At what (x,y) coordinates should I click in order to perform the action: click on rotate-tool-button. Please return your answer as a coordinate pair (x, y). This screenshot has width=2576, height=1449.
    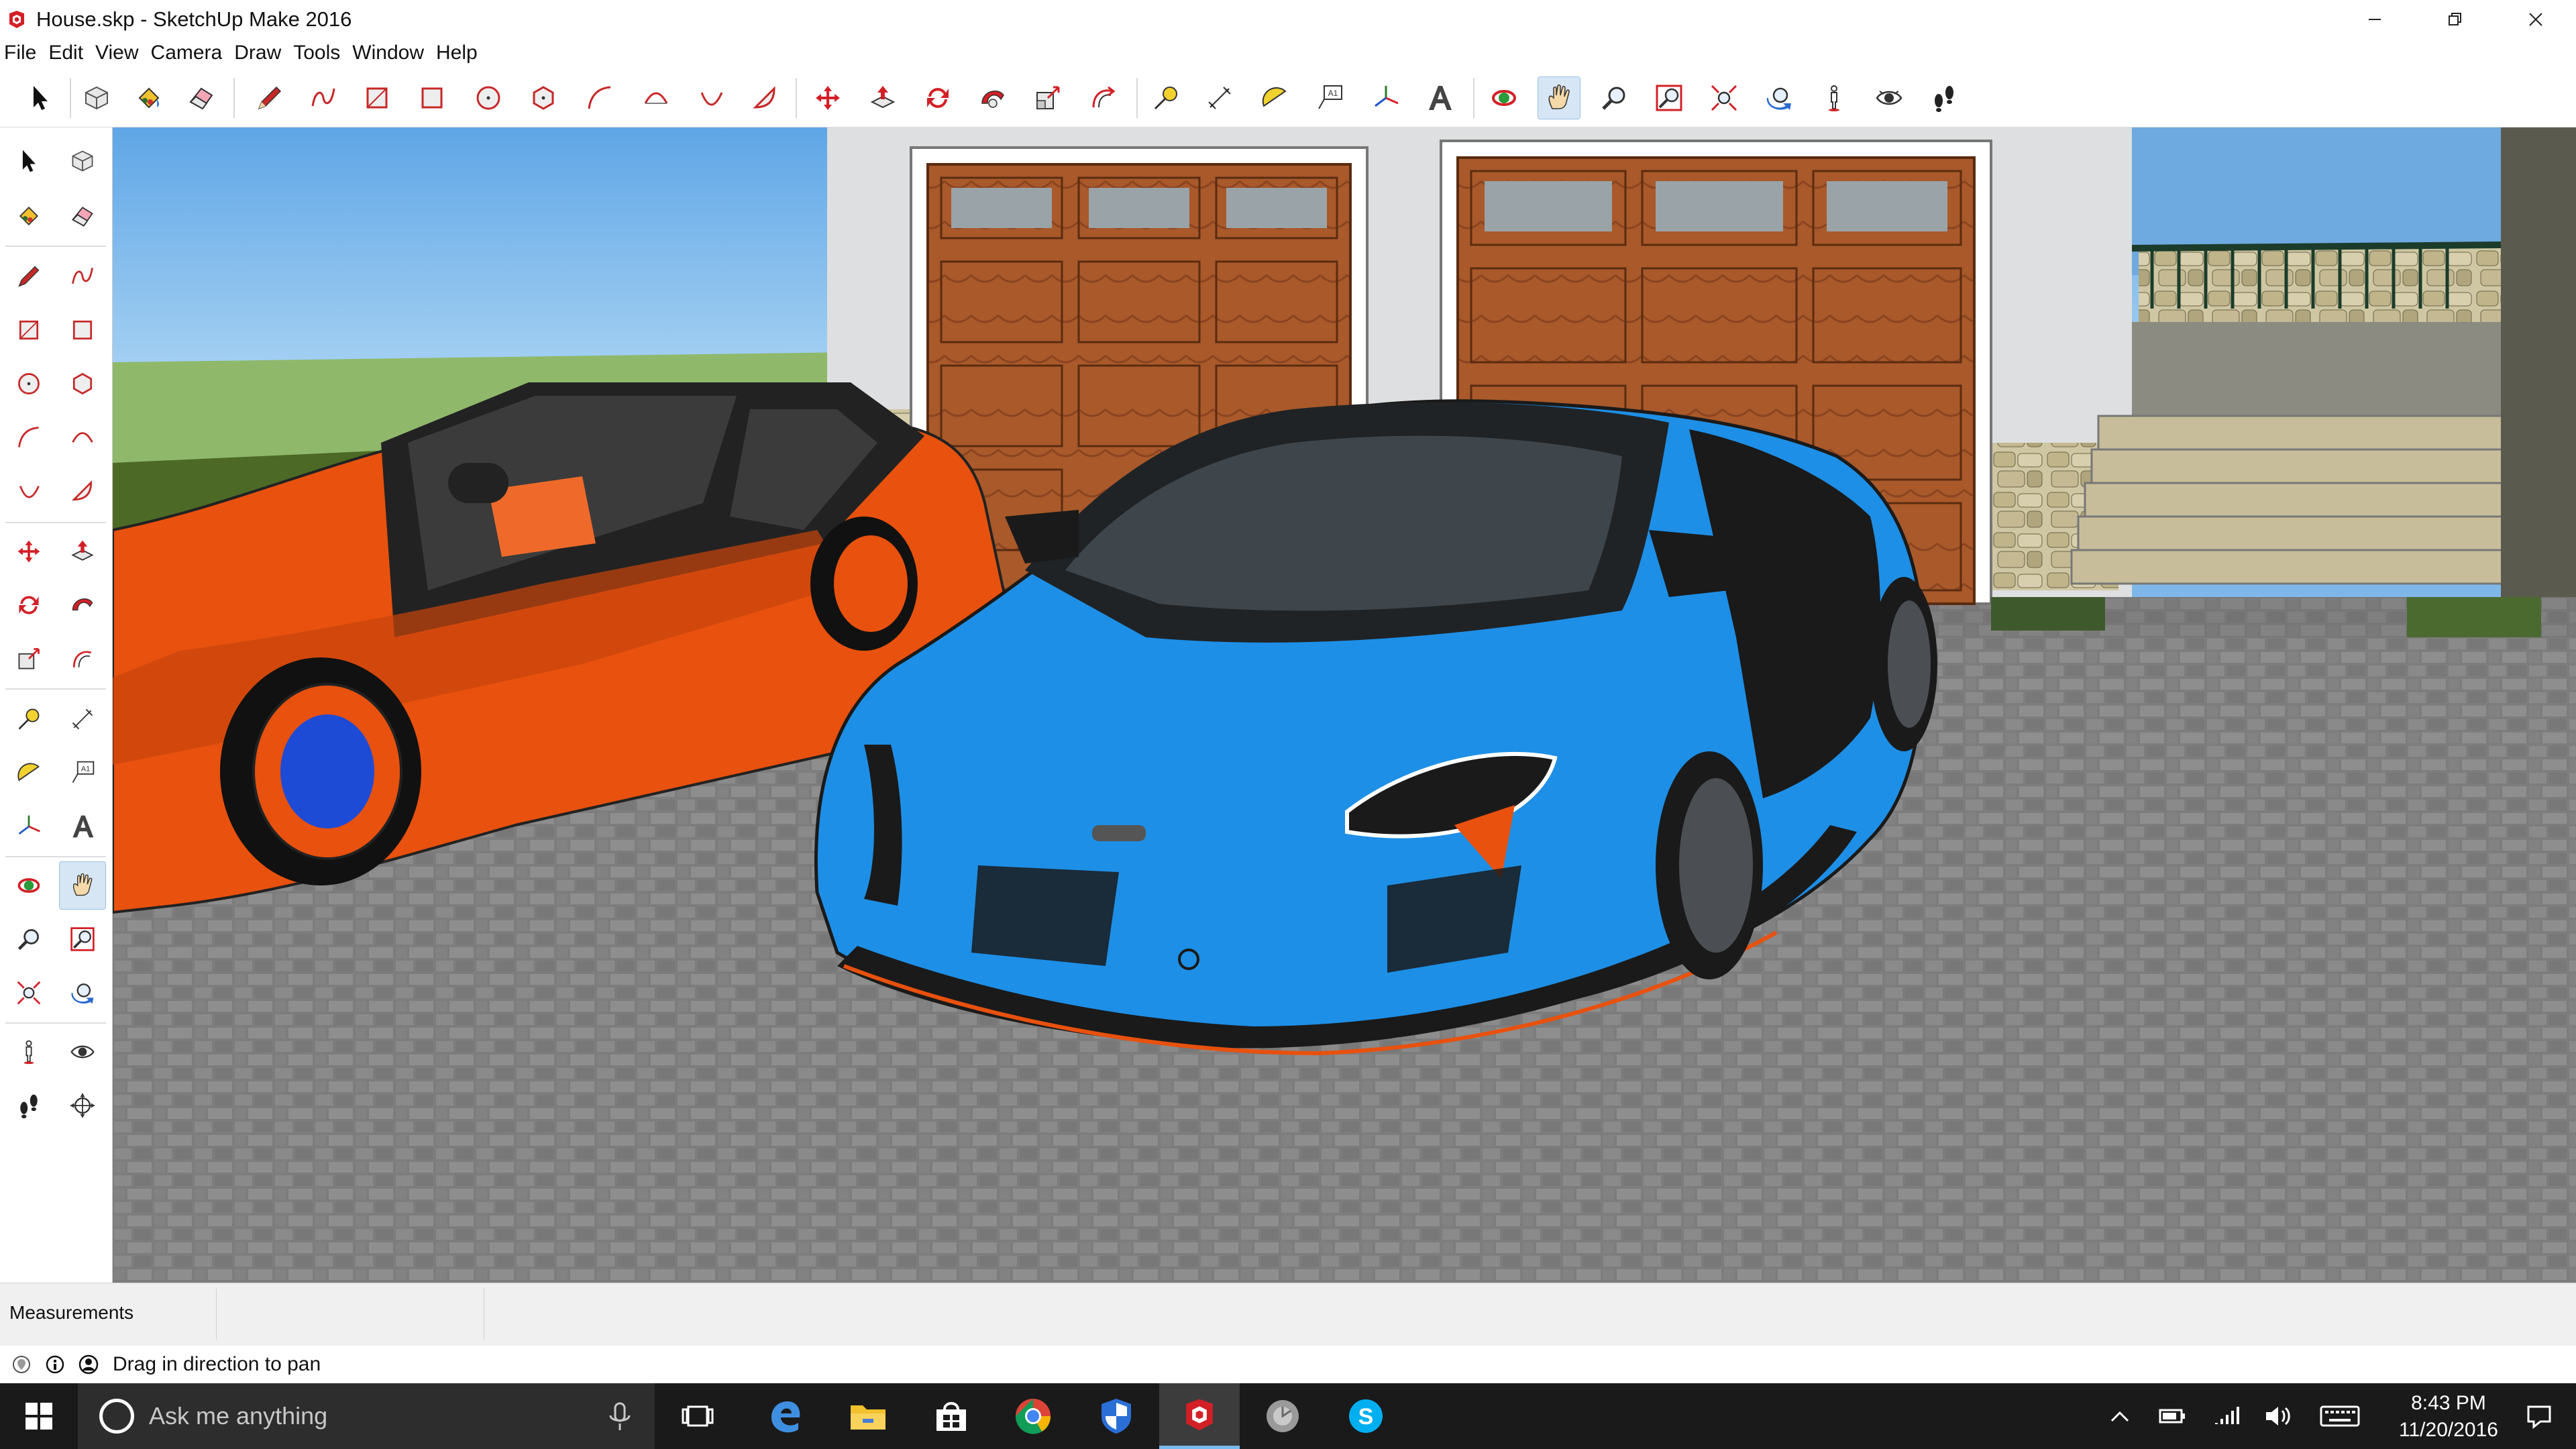
    Looking at the image, I should click on (937, 97).